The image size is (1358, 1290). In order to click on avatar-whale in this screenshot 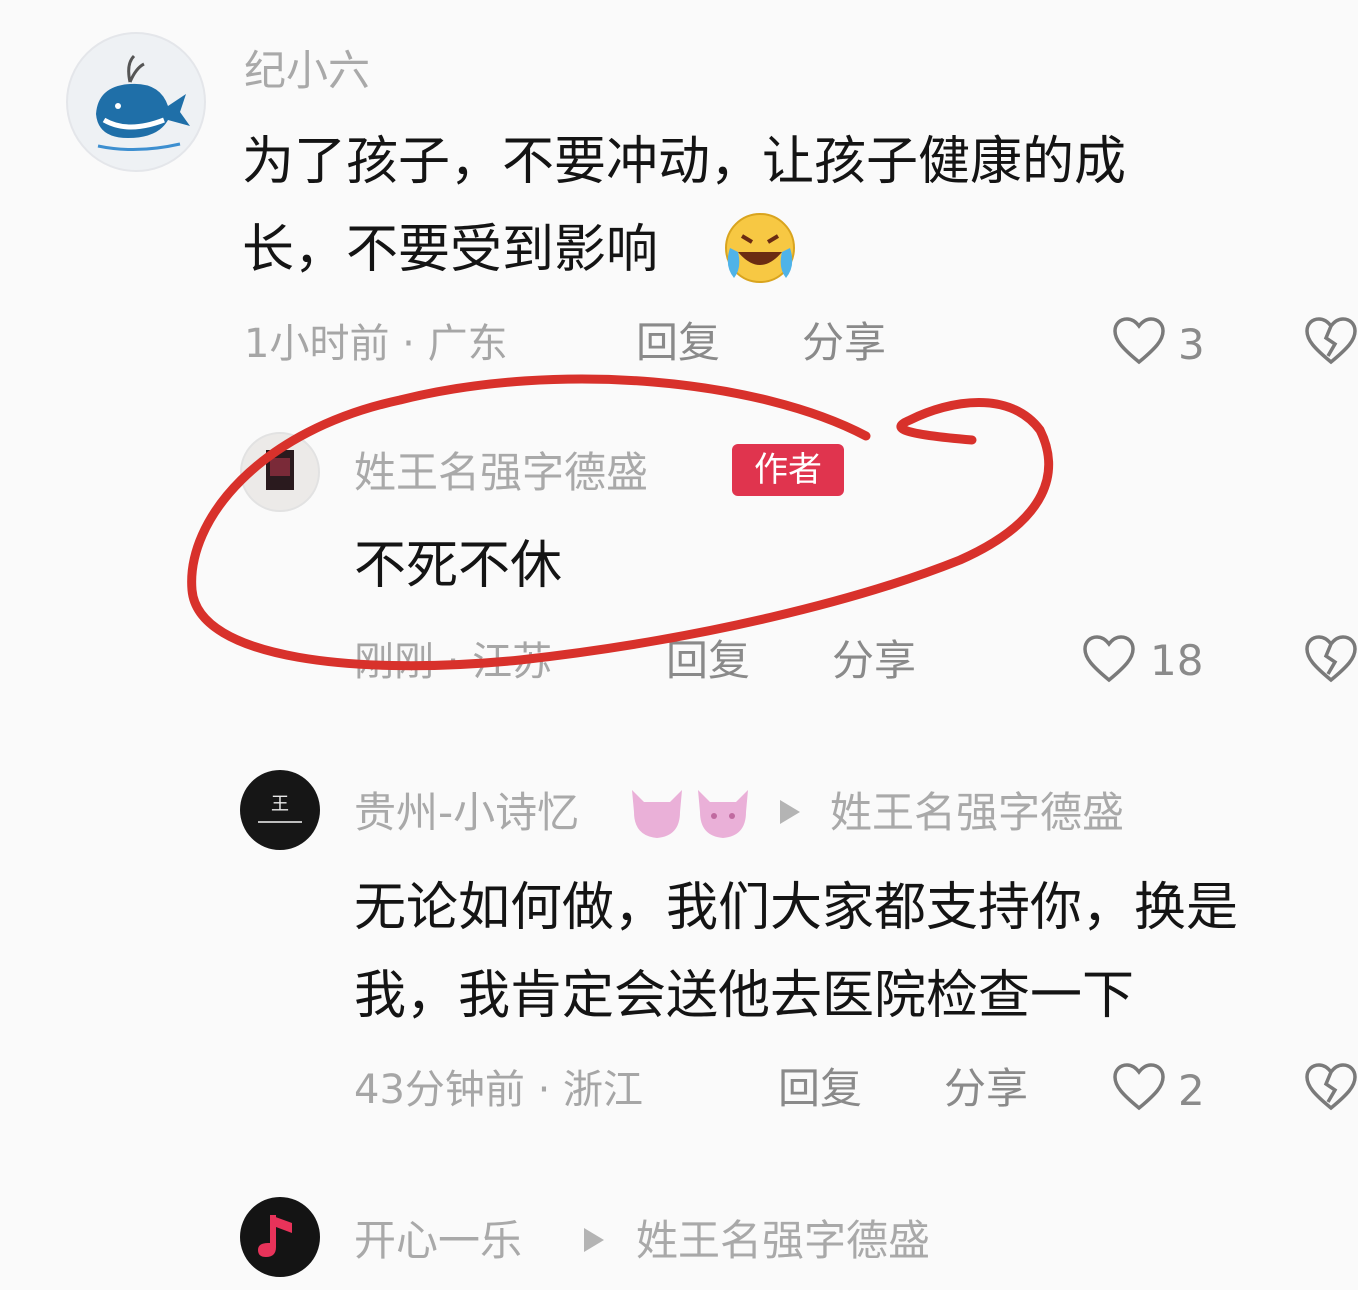, I will do `click(136, 102)`.